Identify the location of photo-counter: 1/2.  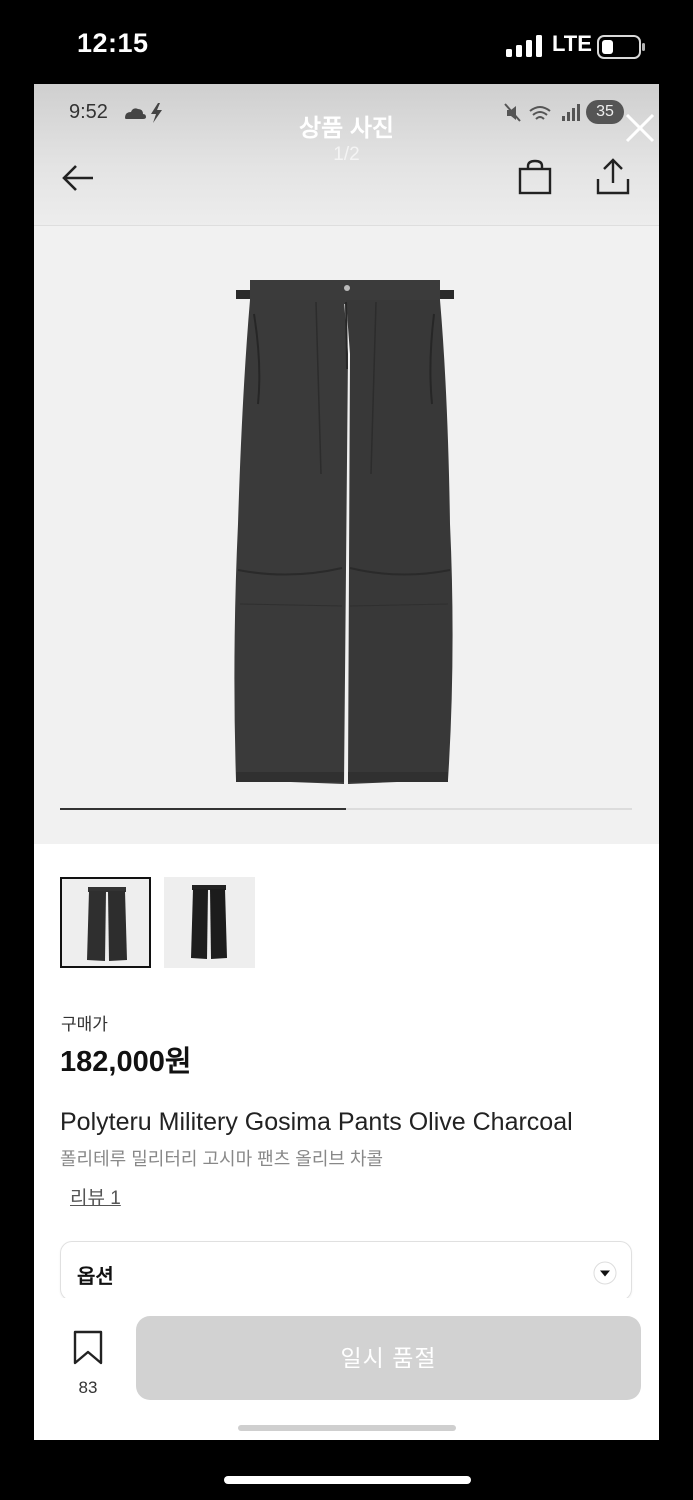
(346, 154).